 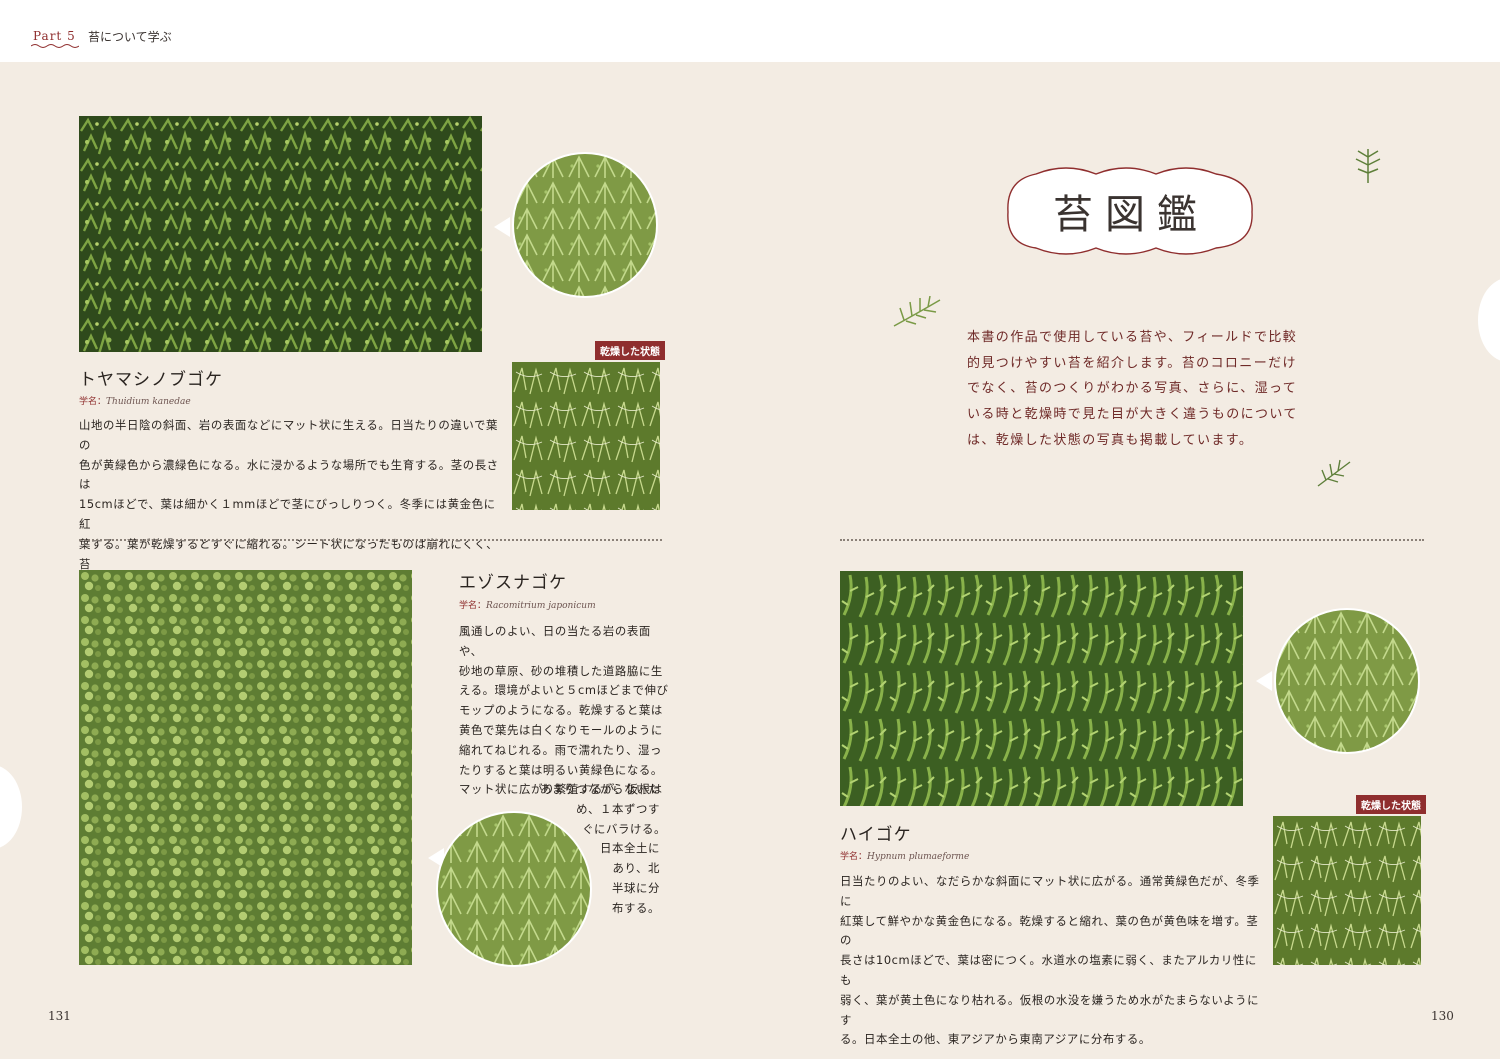 I want to click on description-line: 砂地の草原、砂の堆積した道路脇に生, so click(x=561, y=670).